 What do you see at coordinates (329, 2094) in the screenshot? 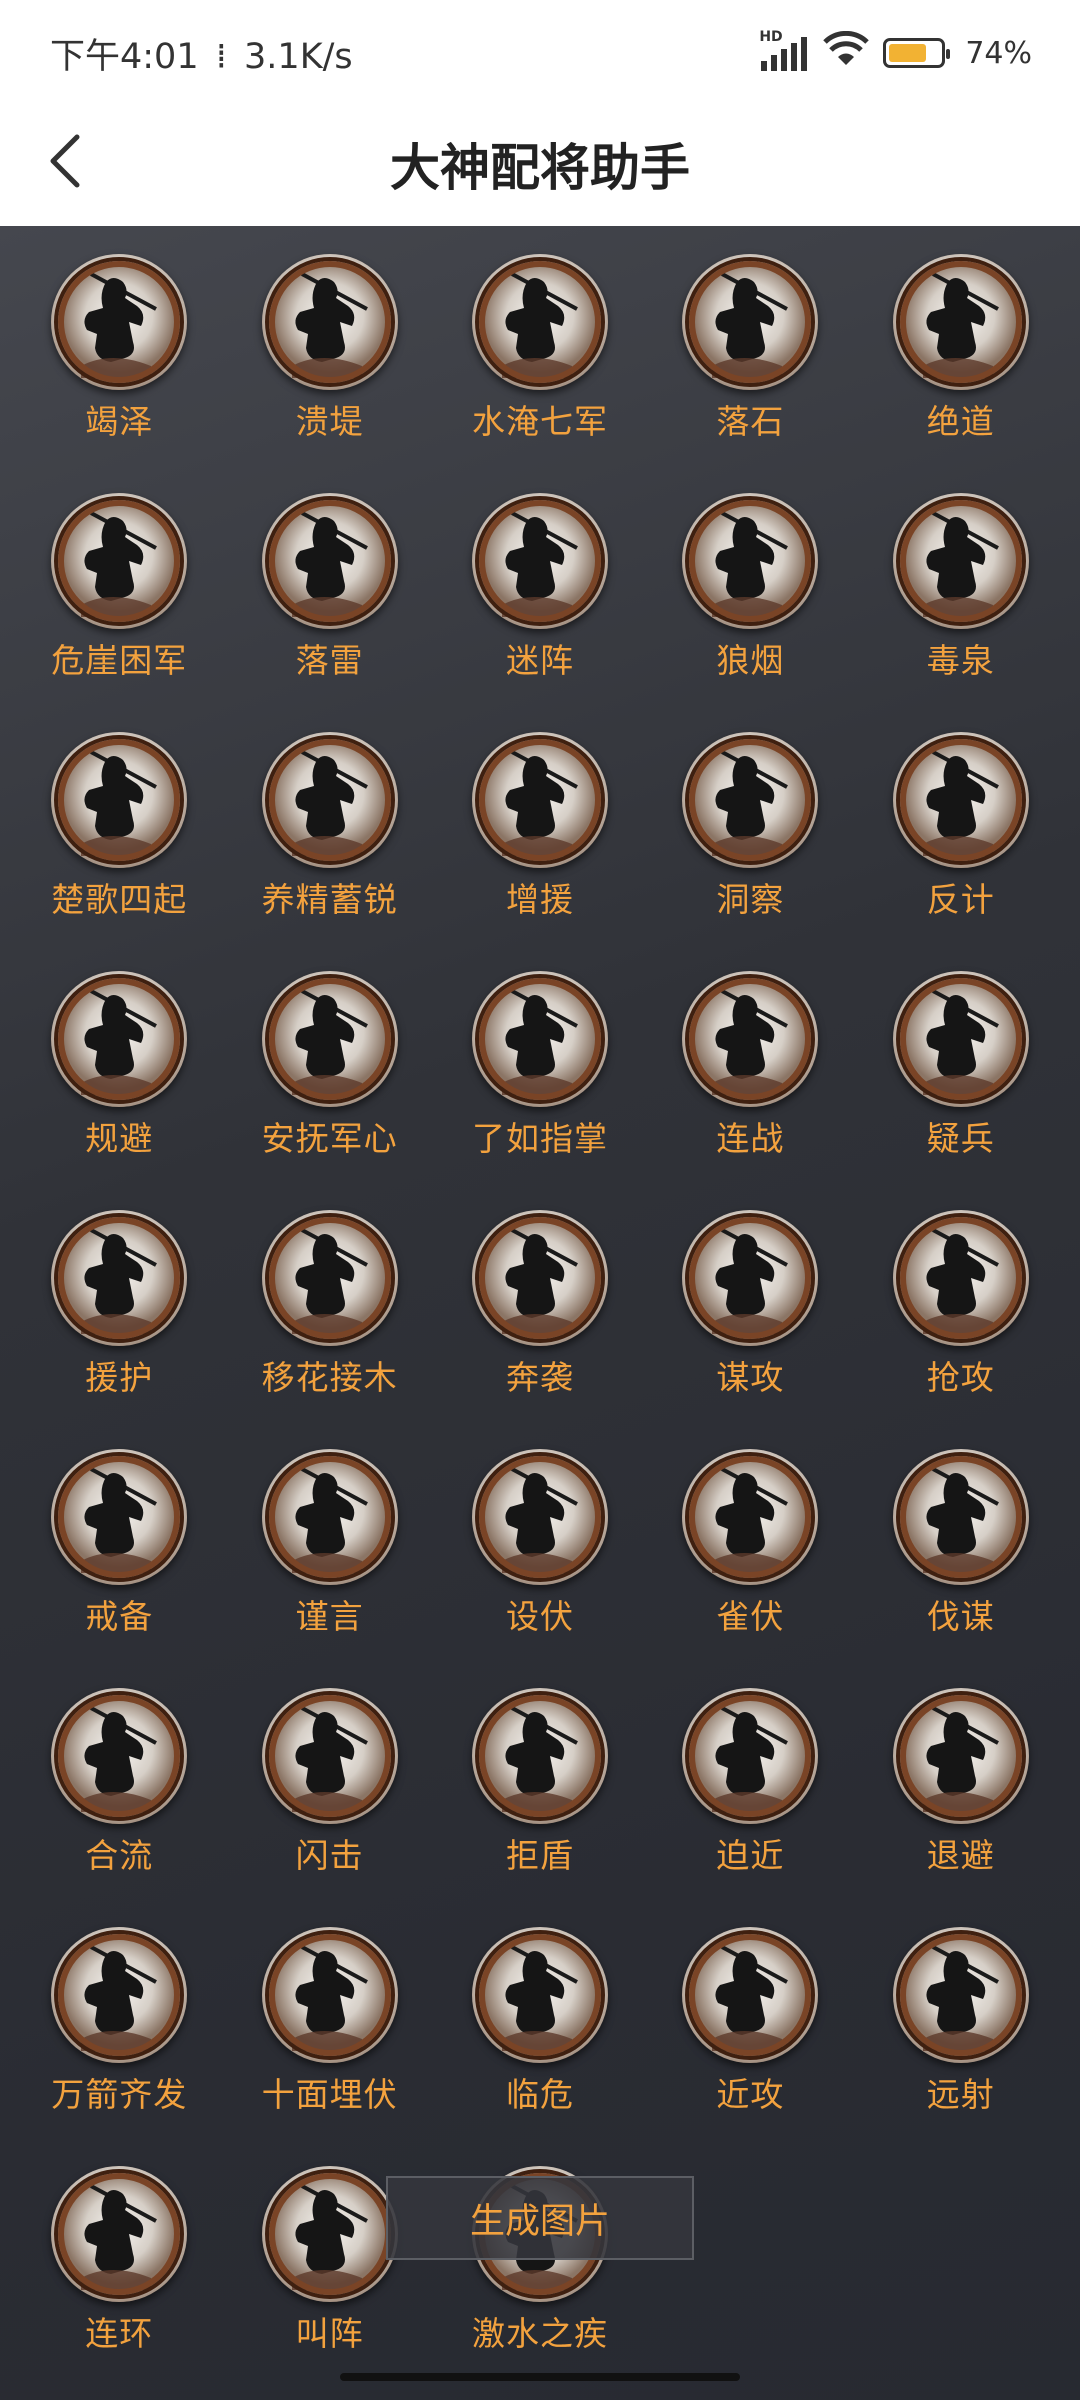
I see `skill-label: 十面埋伏` at bounding box center [329, 2094].